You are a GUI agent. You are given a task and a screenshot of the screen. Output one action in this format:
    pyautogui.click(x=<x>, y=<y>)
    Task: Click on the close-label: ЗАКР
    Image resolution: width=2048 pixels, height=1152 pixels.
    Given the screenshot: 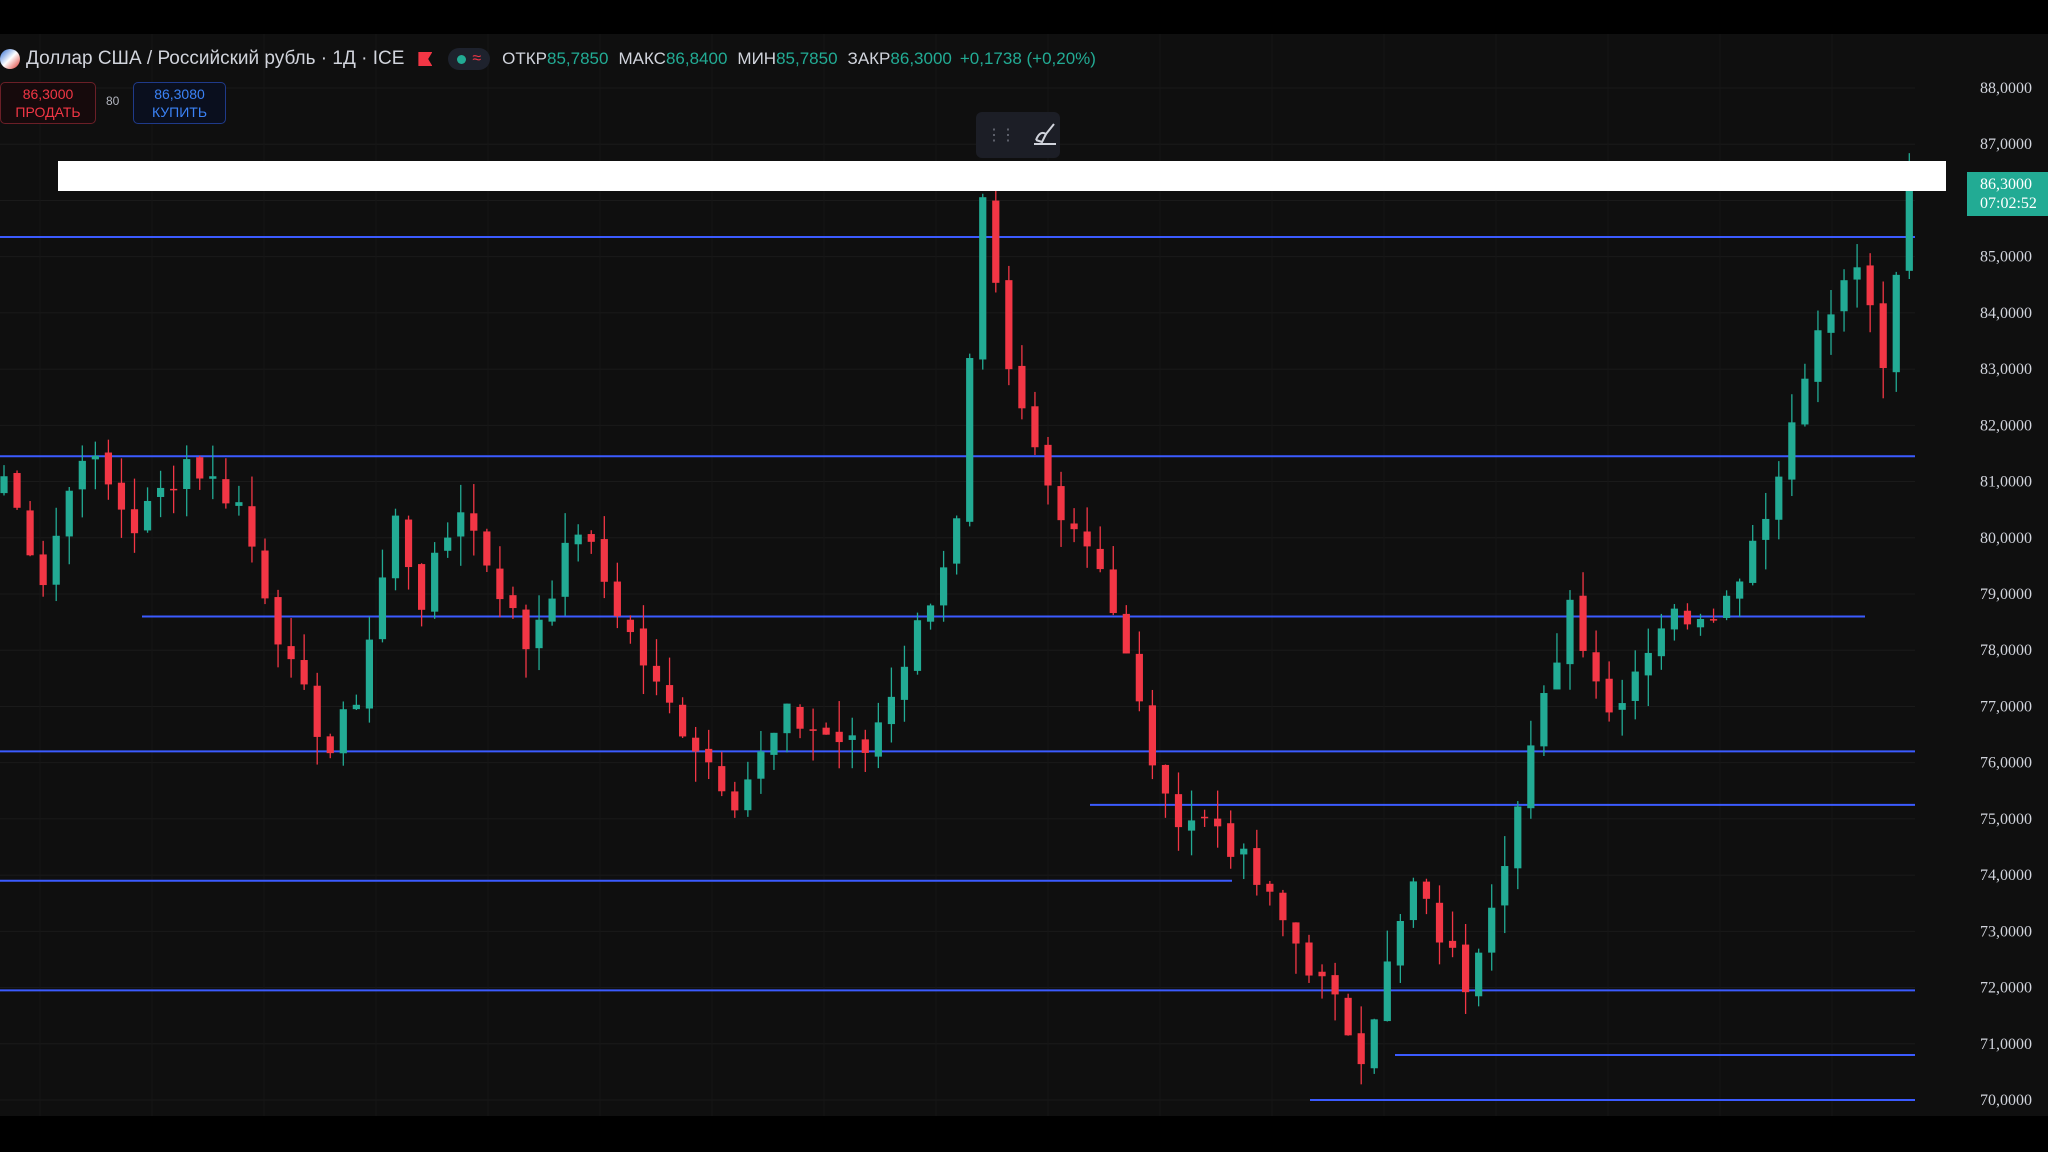 What is the action you would take?
    pyautogui.click(x=869, y=58)
    